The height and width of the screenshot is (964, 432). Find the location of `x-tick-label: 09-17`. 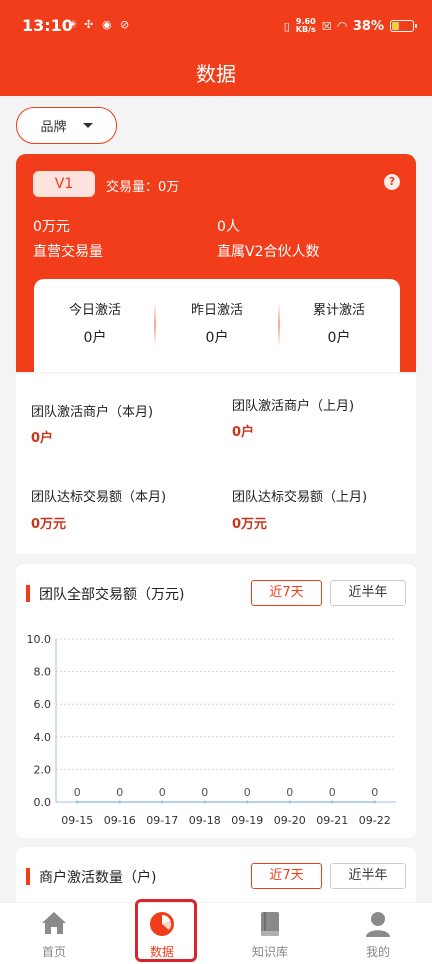

x-tick-label: 09-17 is located at coordinates (162, 820).